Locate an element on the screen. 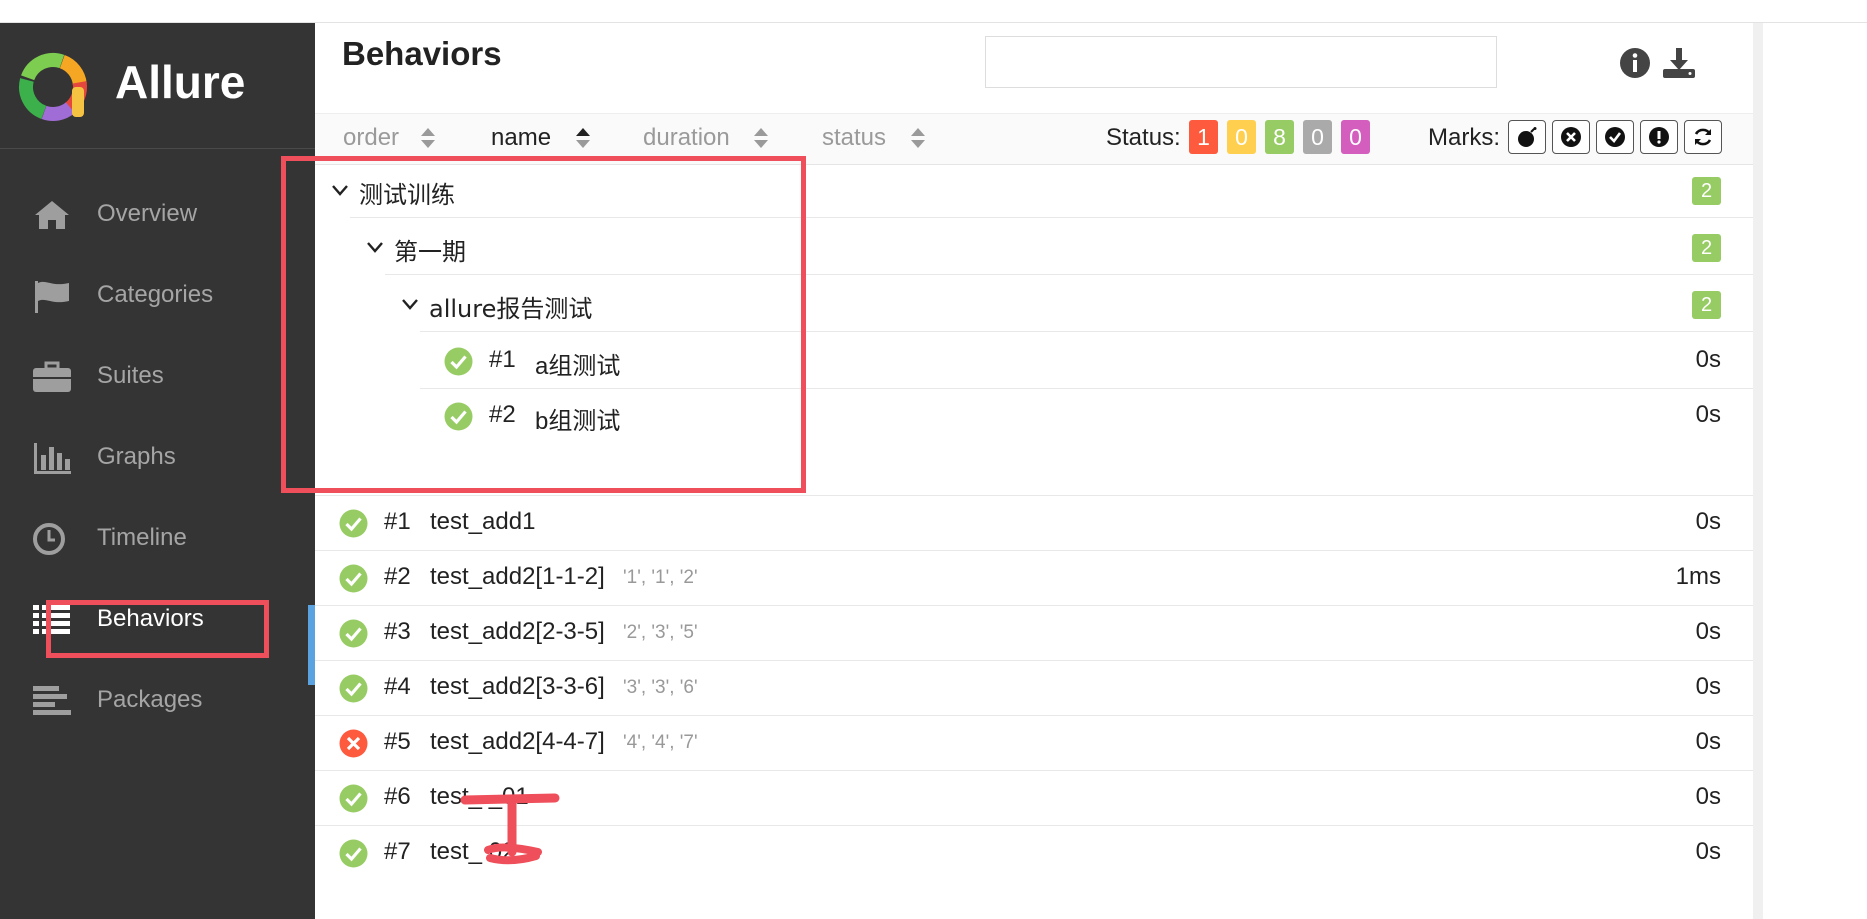 The height and width of the screenshot is (919, 1867). sidebar-item-label: Graphs is located at coordinates (136, 456).